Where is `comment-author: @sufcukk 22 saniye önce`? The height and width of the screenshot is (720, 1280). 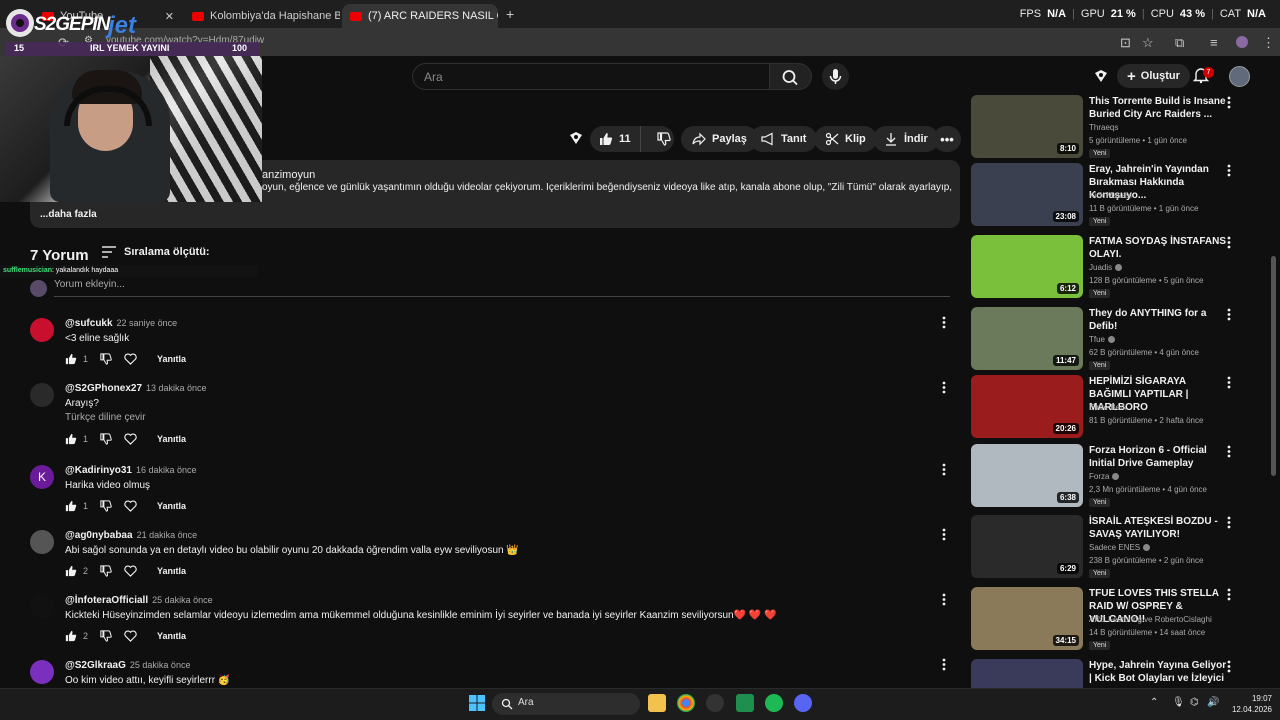 comment-author: @sufcukk 22 saniye önce is located at coordinates (121, 323).